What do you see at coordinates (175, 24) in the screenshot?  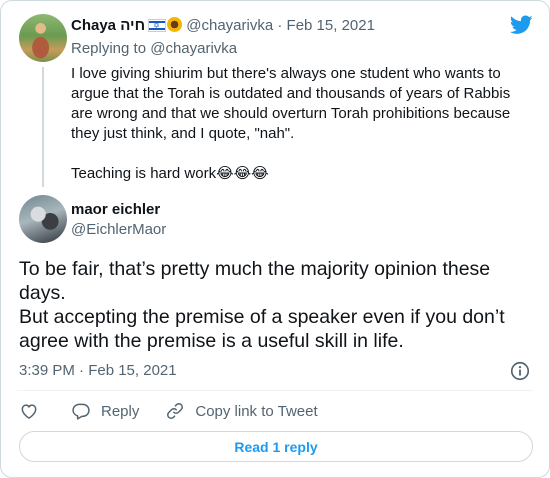 I see `sunflower-icon` at bounding box center [175, 24].